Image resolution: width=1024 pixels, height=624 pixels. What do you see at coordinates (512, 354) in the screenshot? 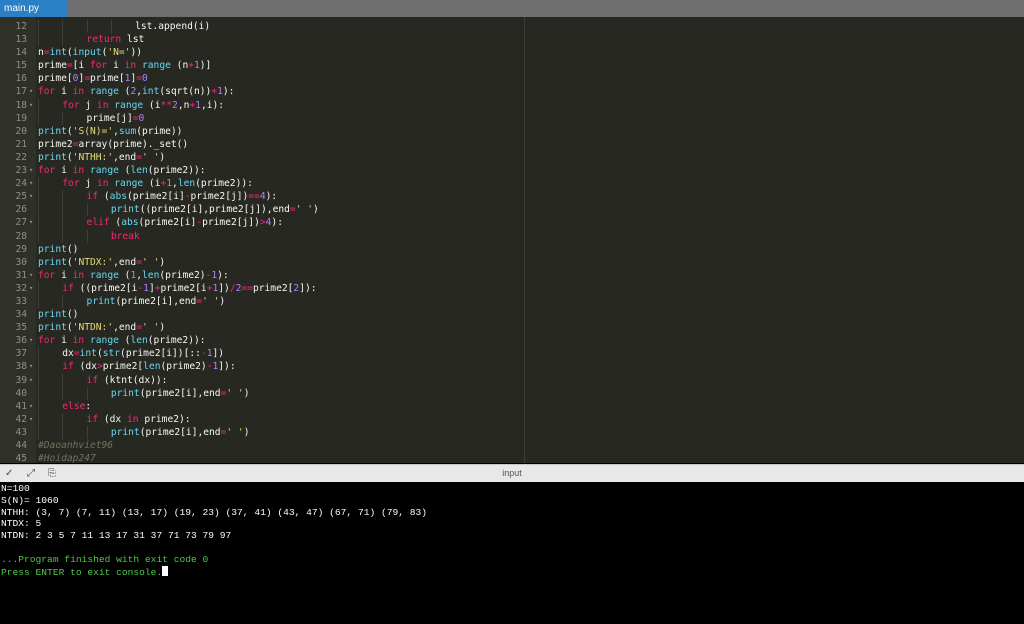
I see `code-line: 37 dx=int(str(prime2[i])[::-1])` at bounding box center [512, 354].